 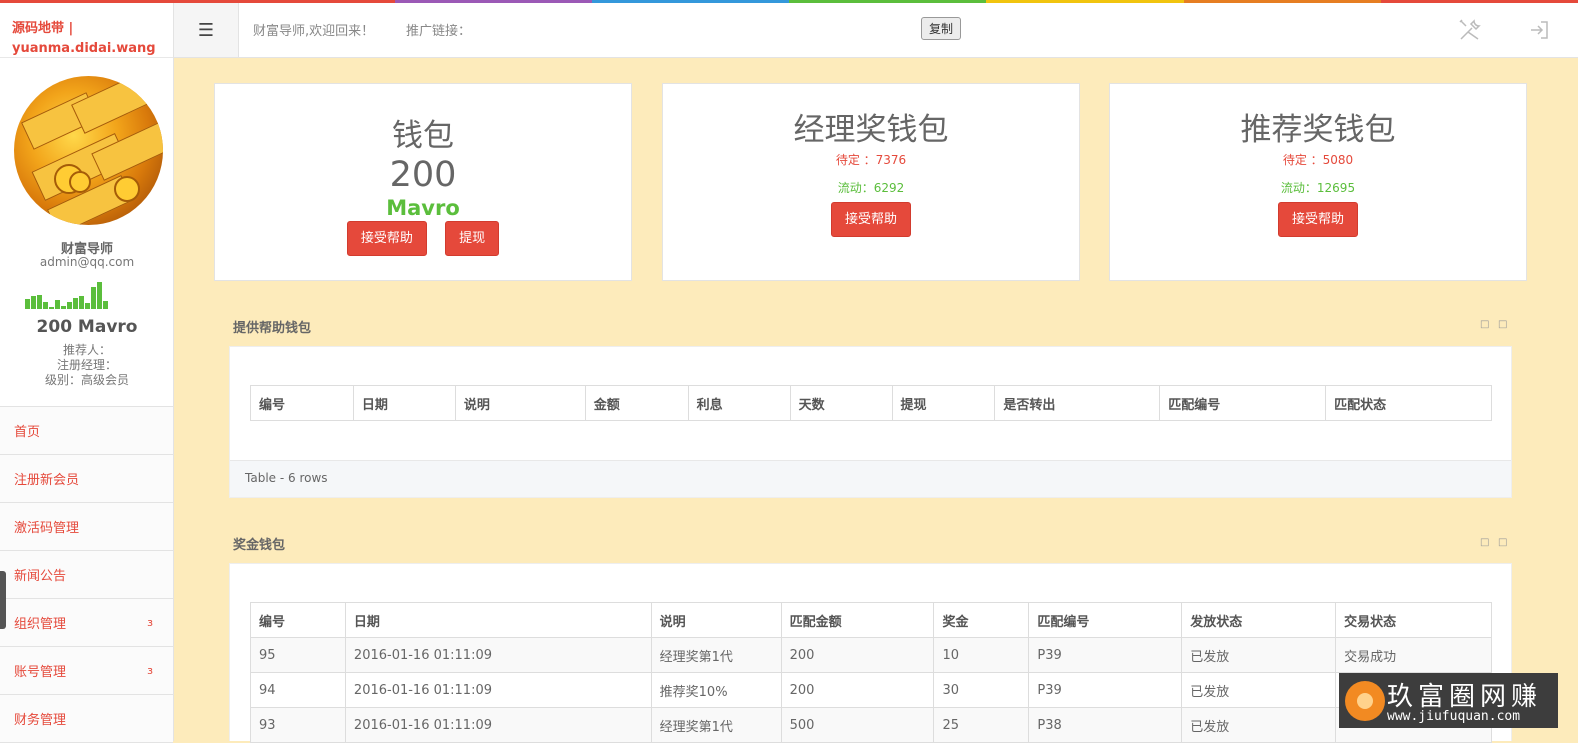 I want to click on column-header: 金额, so click(x=636, y=403).